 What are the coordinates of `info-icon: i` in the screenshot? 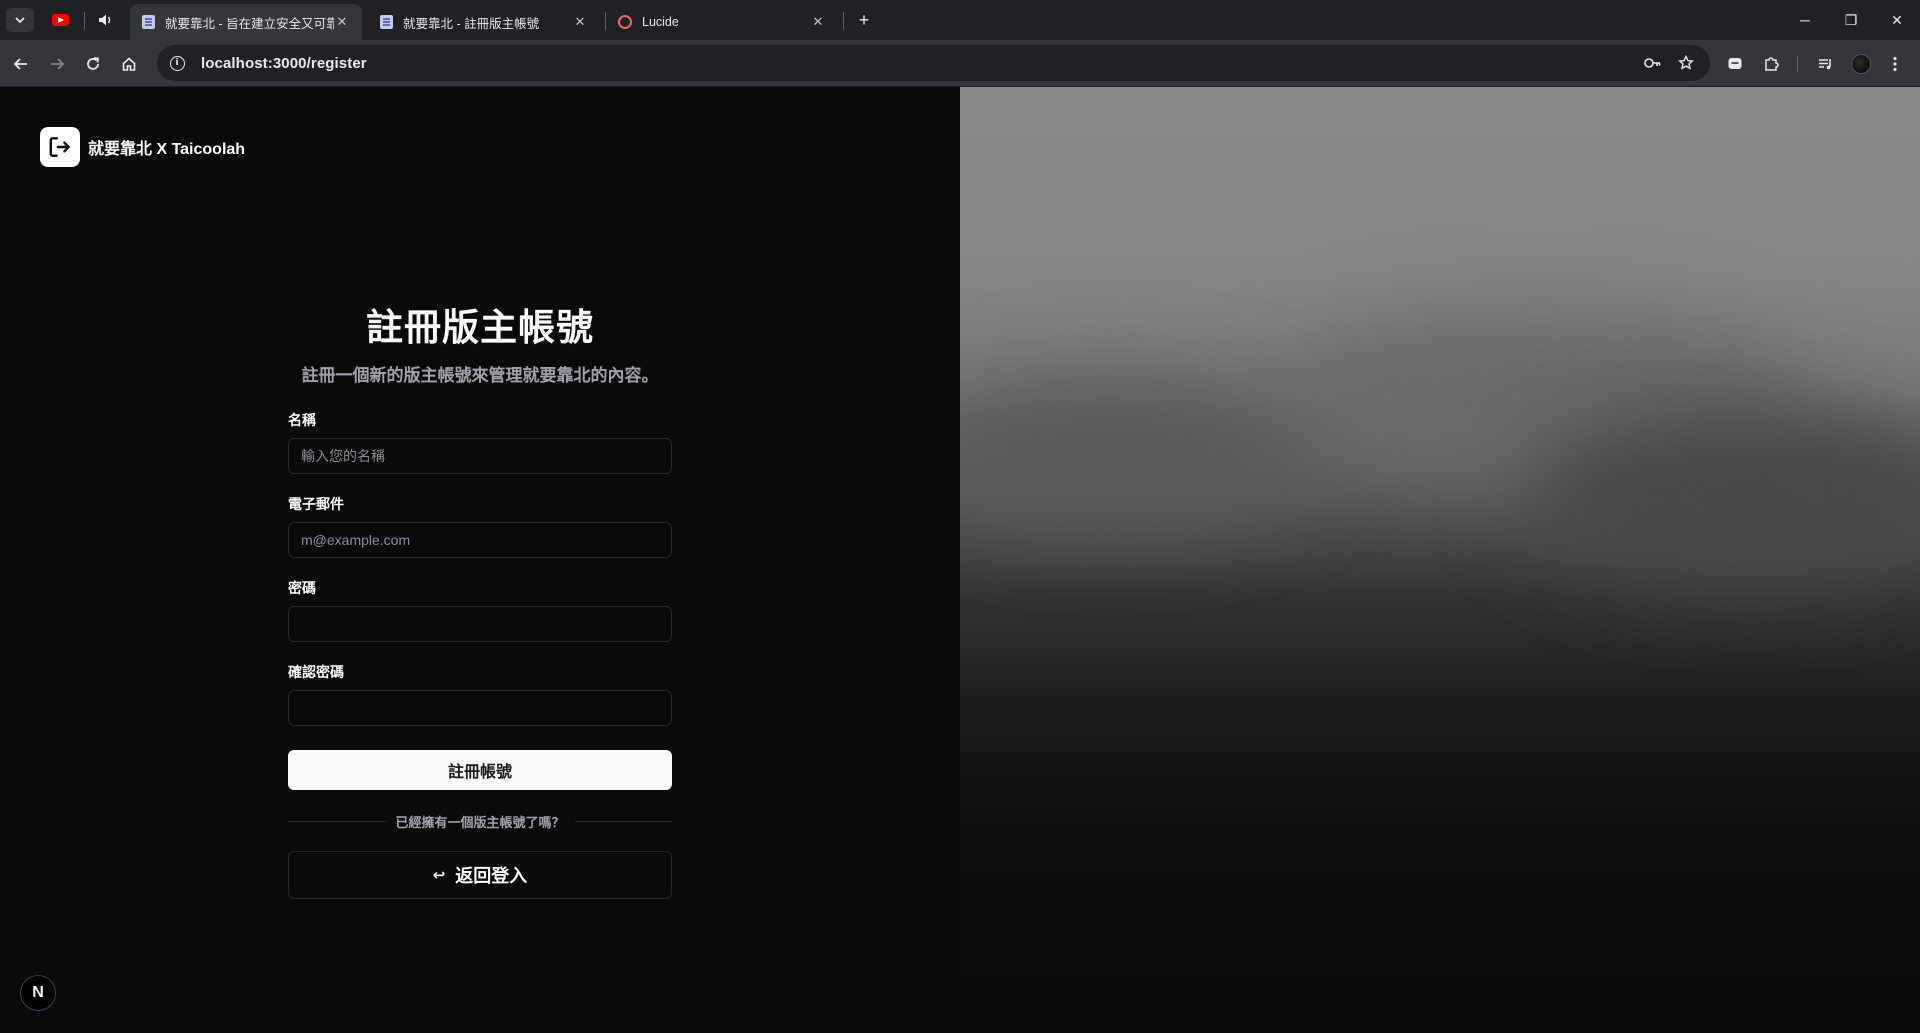 It's located at (177, 63).